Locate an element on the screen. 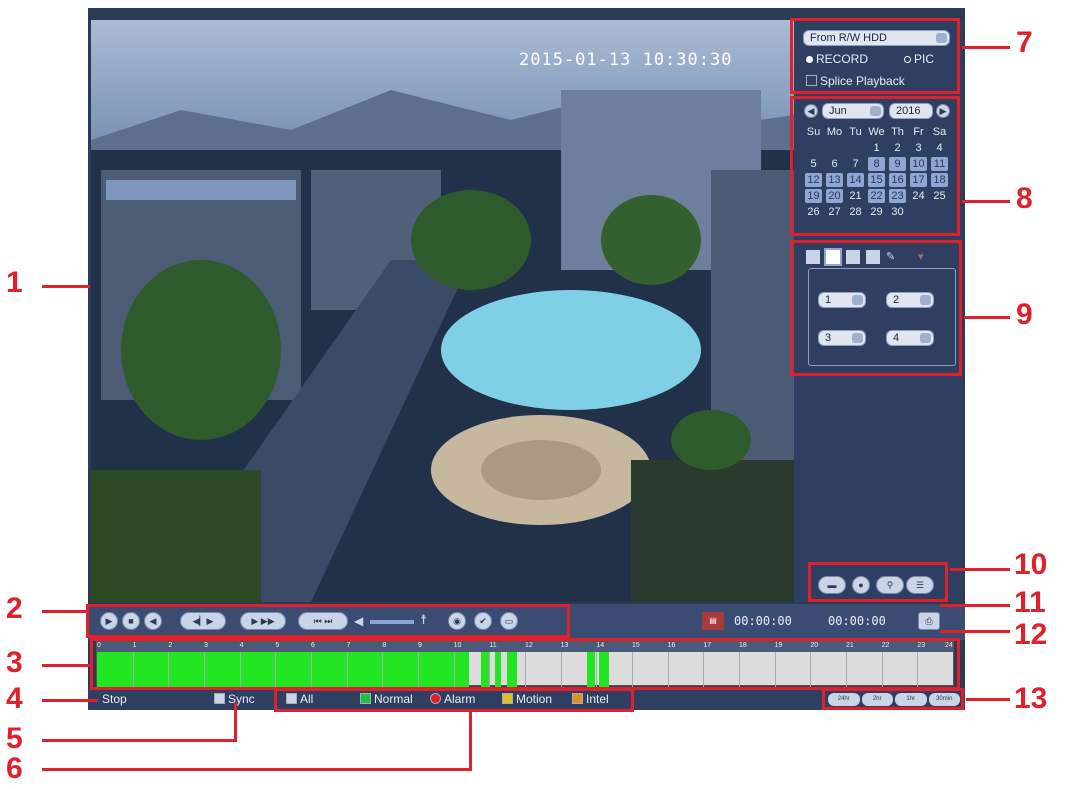  split-9-icon is located at coordinates (853, 257).